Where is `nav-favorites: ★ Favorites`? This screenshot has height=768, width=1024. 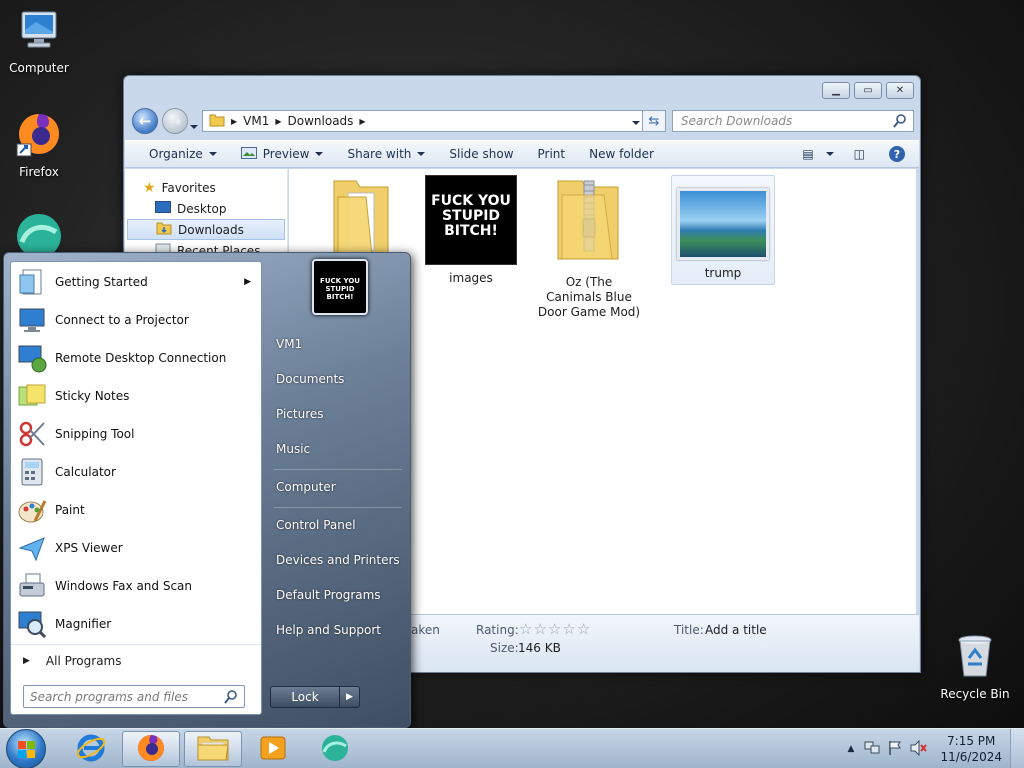
nav-favorites: ★ Favorites is located at coordinates (206, 187).